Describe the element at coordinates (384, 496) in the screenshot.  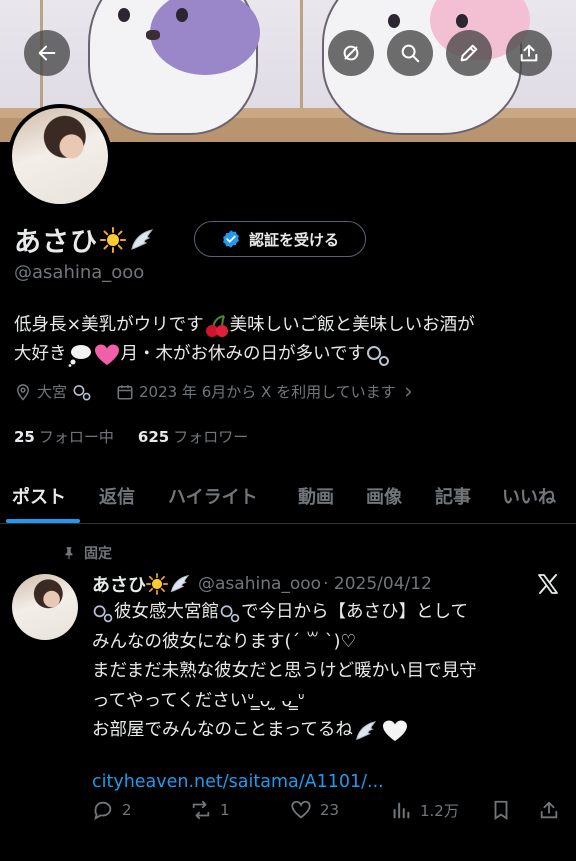
I see `tab-images: 画像` at that location.